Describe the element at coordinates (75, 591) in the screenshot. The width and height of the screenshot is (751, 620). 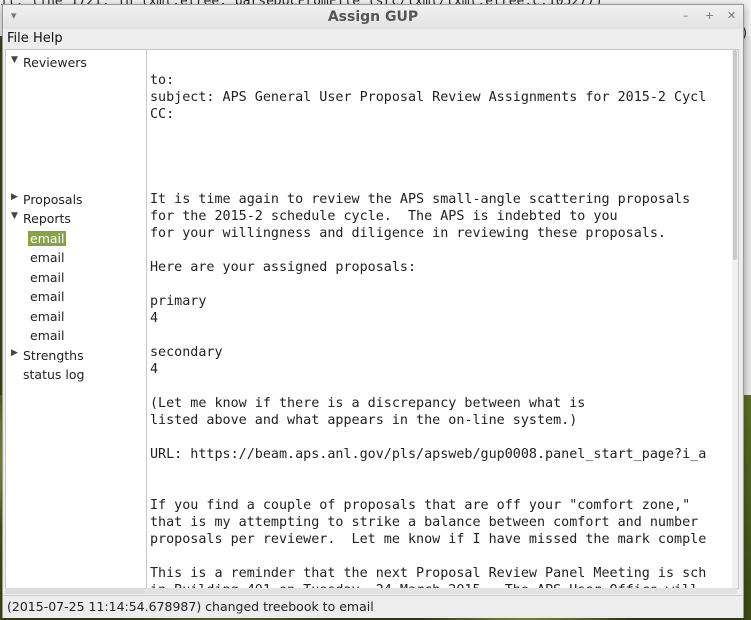
I see `tree-horizontal-scrollbar` at that location.